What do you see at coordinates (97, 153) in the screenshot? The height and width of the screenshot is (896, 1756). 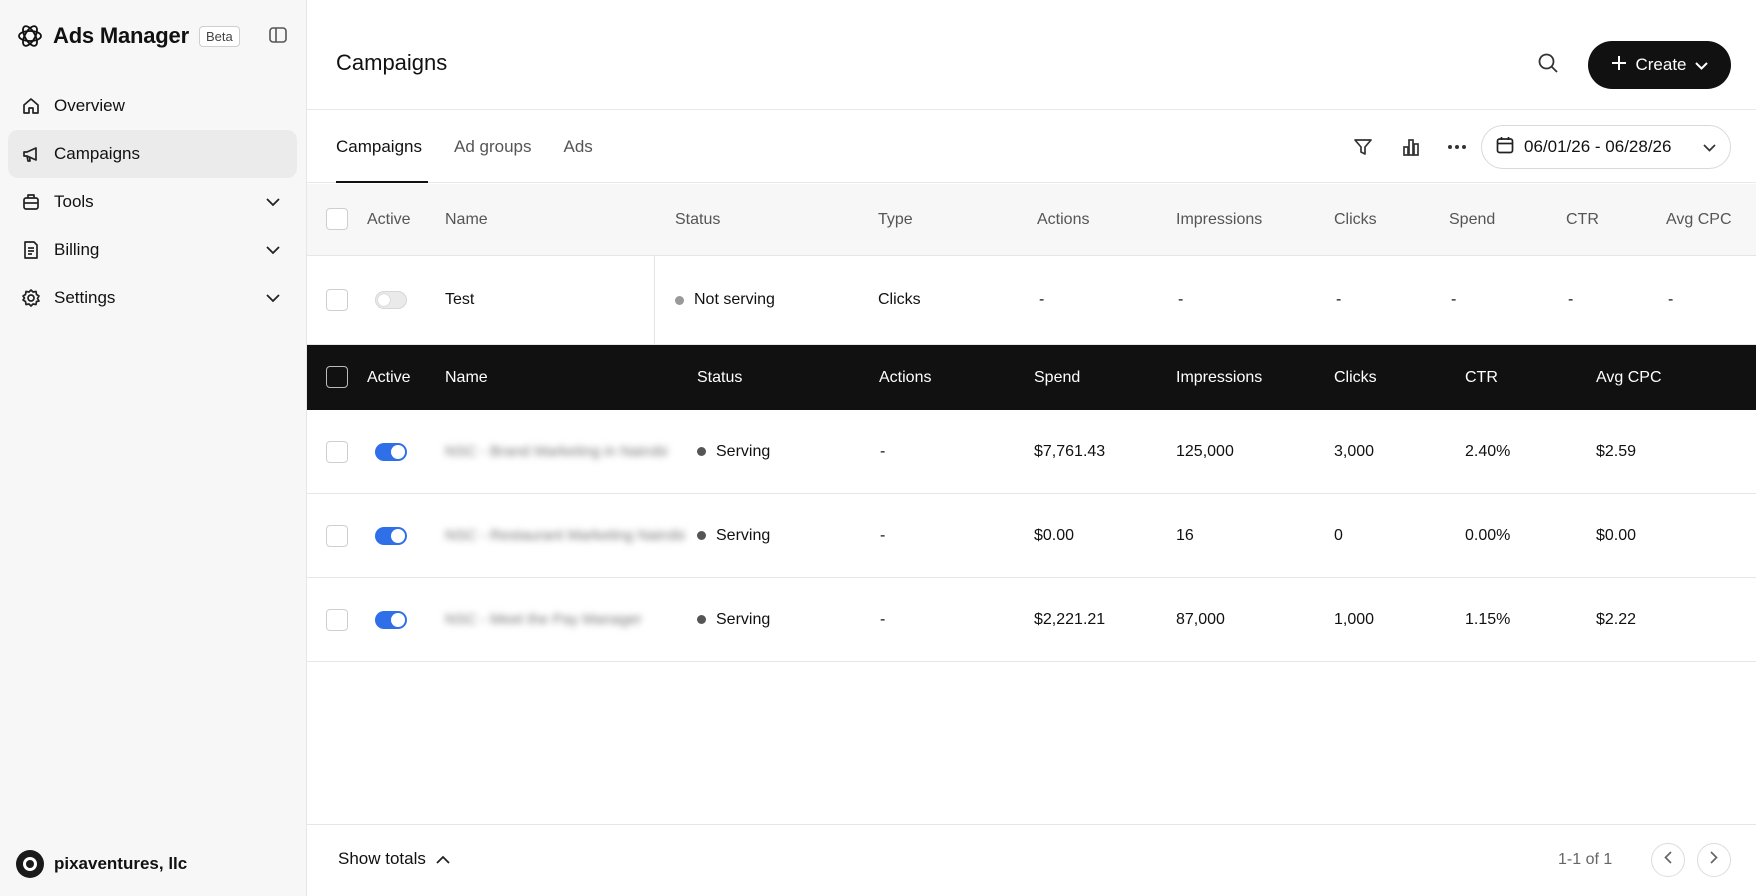 I see `sidebar-item-label: Campaigns` at bounding box center [97, 153].